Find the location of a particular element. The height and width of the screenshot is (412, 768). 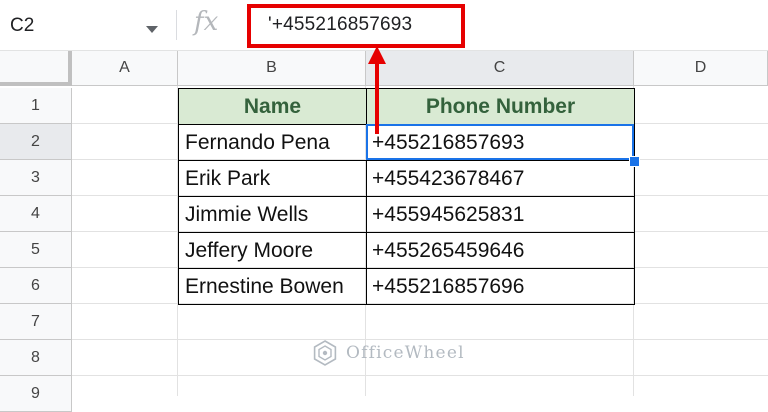

column-header-b: B is located at coordinates (272, 68).